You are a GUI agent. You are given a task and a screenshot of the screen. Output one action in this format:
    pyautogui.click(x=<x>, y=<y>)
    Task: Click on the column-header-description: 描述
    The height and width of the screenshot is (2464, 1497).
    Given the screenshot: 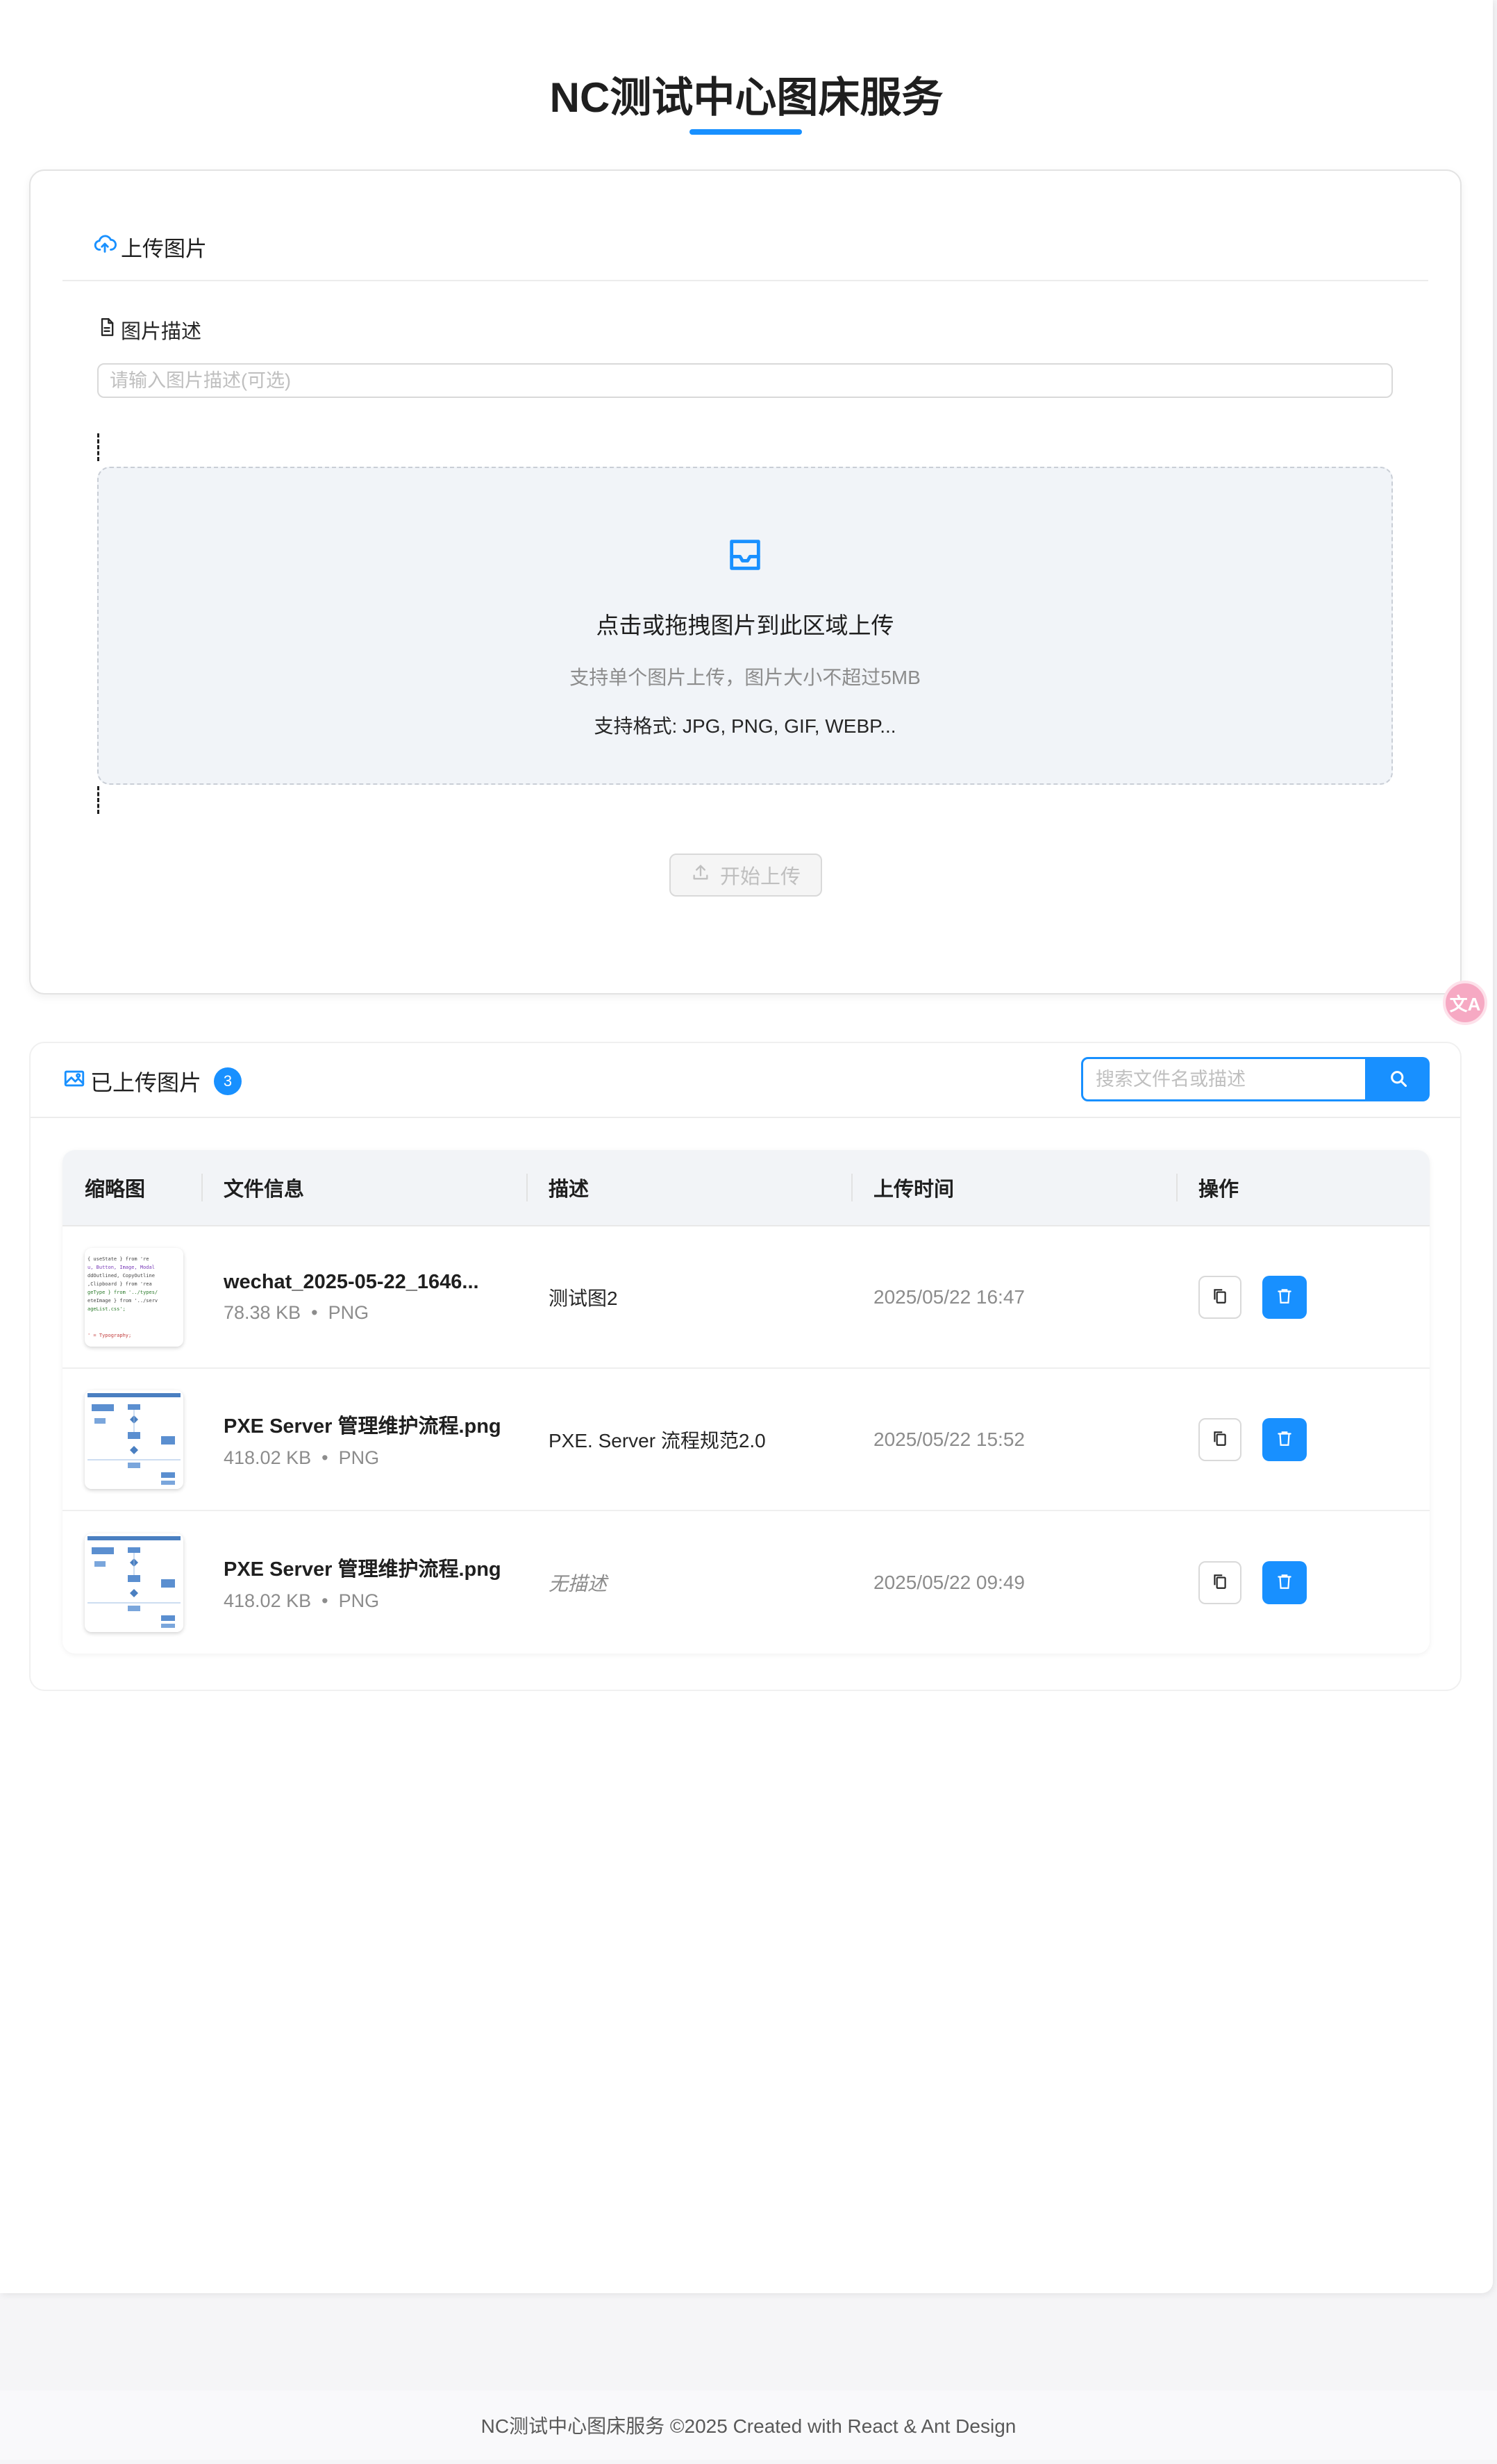 What is the action you would take?
    pyautogui.click(x=688, y=1187)
    